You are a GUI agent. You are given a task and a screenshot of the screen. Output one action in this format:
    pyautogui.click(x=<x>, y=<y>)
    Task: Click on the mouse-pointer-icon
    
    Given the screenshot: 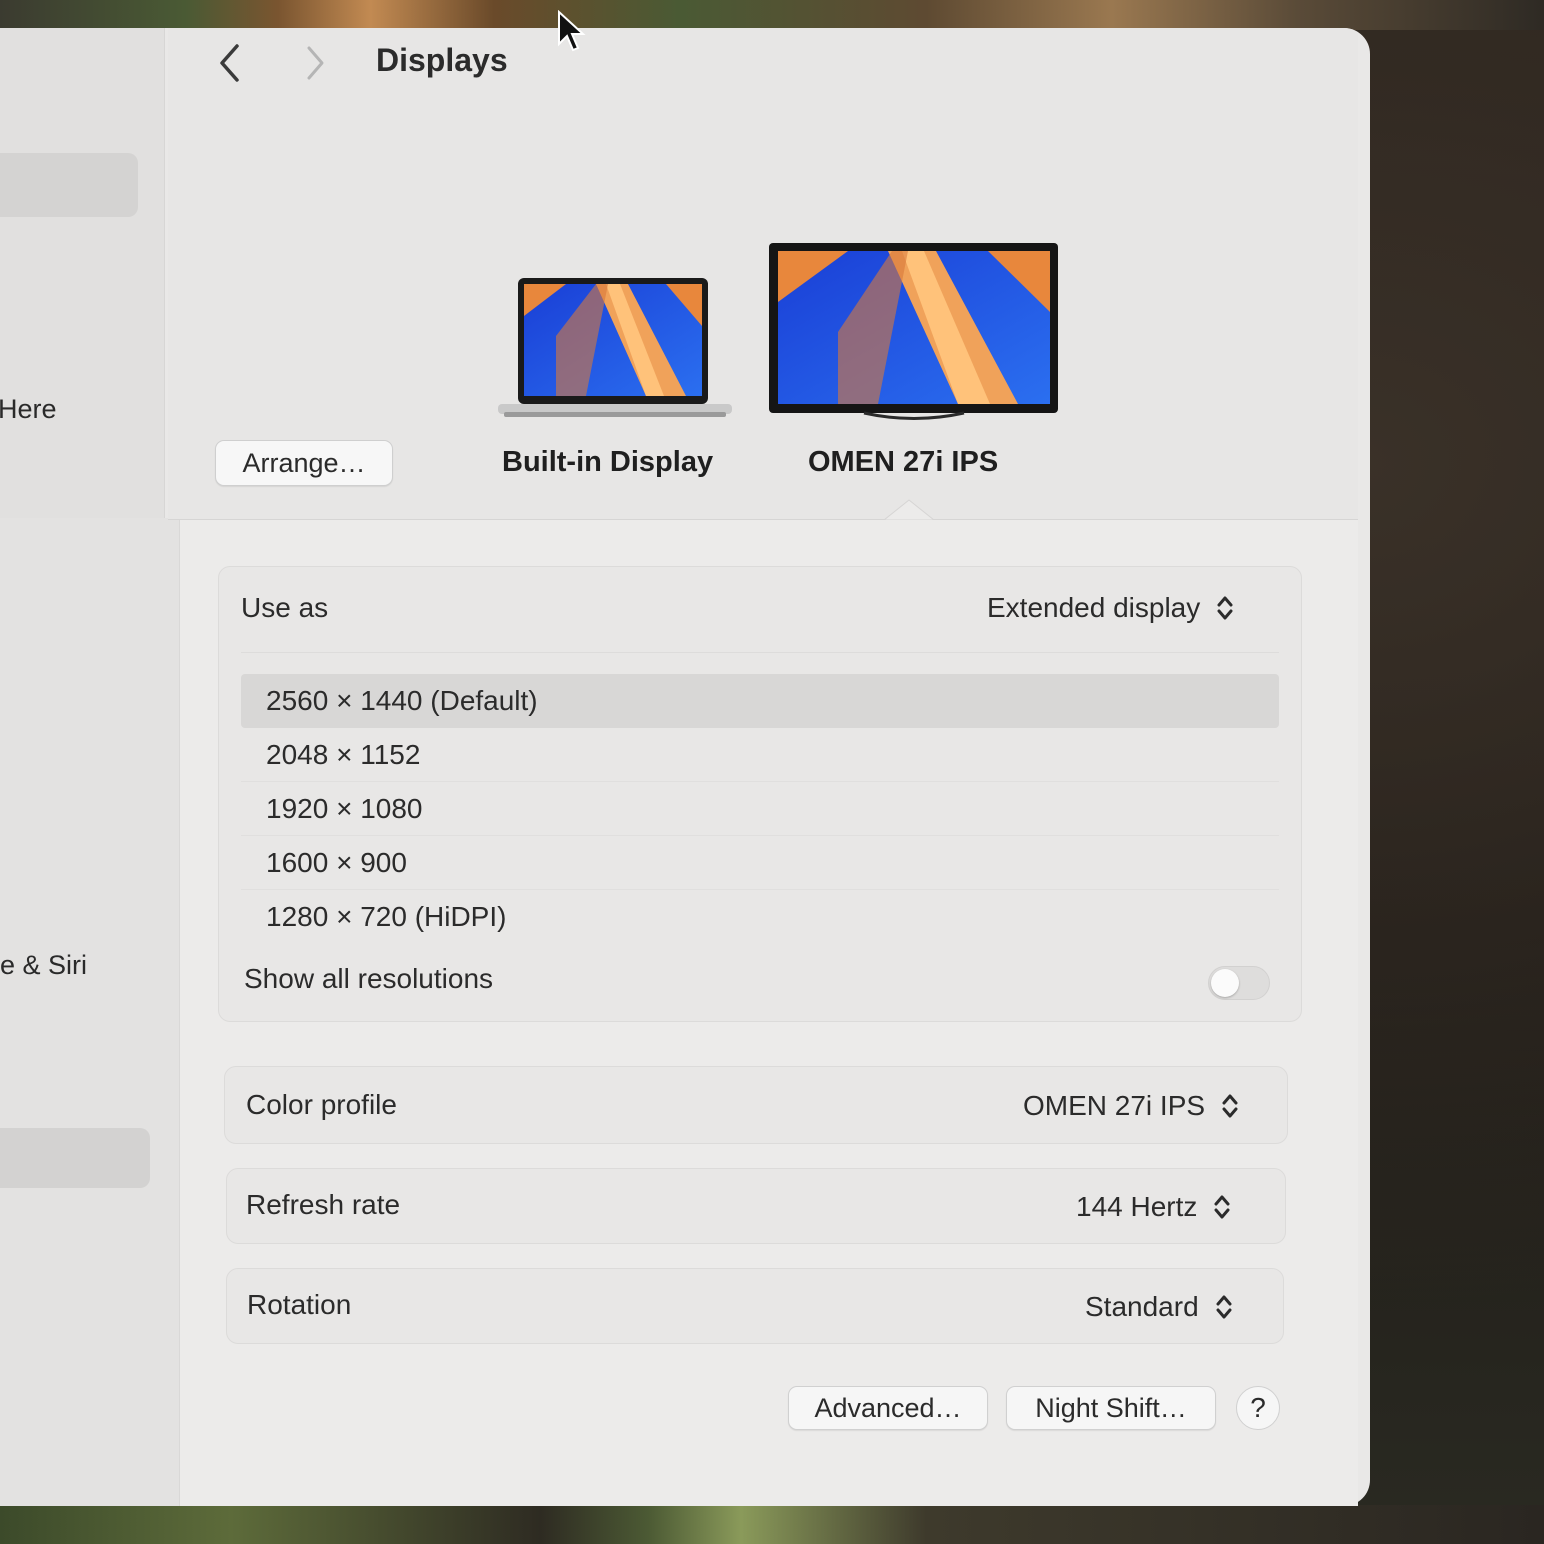 What is the action you would take?
    pyautogui.click(x=572, y=31)
    